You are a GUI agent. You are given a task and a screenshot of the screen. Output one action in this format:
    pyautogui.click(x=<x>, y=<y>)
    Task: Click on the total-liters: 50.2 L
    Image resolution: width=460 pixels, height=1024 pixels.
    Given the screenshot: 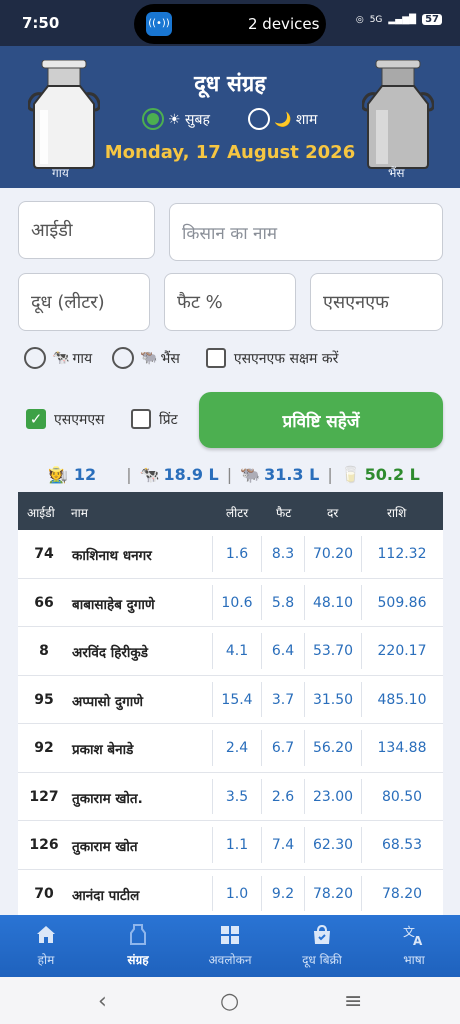 What is the action you would take?
    pyautogui.click(x=392, y=474)
    